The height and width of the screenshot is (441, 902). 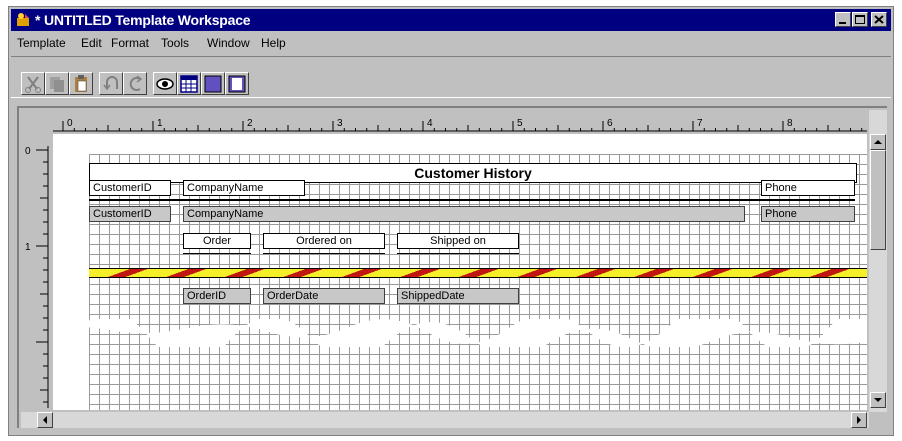 What do you see at coordinates (520, 123) in the screenshot?
I see `ruler-label-5: 5` at bounding box center [520, 123].